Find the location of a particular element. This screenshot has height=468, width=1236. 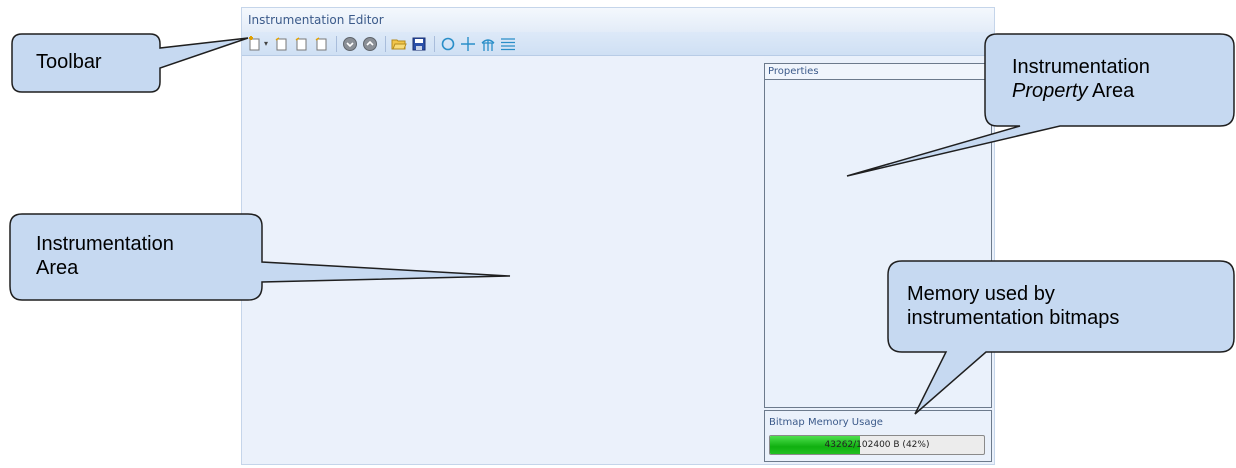

callout-property-line2: Property Area is located at coordinates (1081, 91).